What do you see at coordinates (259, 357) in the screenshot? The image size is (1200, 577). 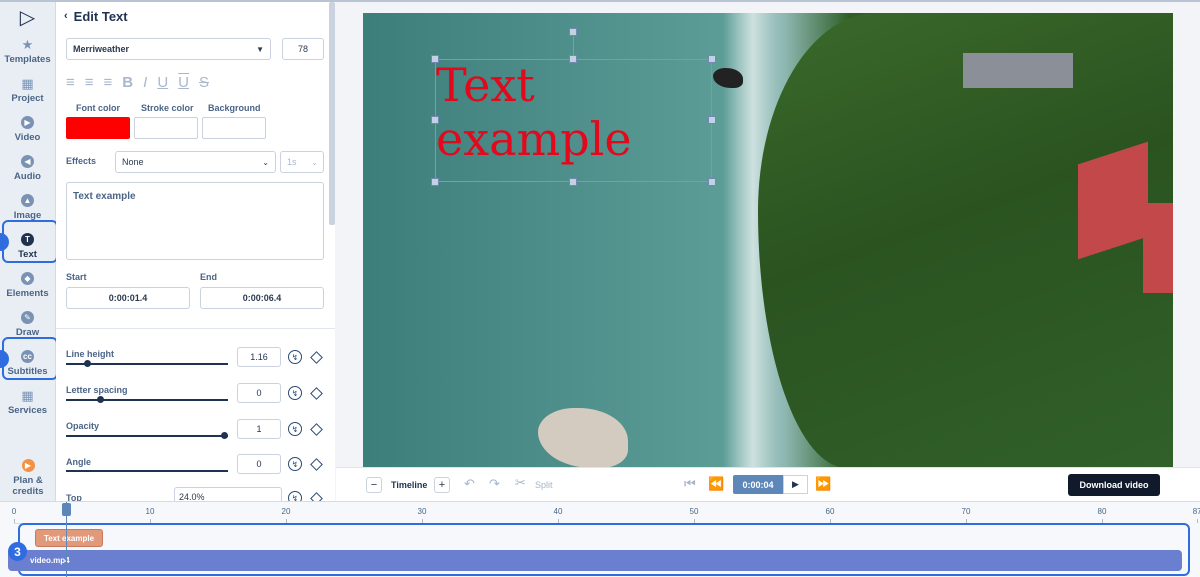 I see `line-height-input: 1.16` at bounding box center [259, 357].